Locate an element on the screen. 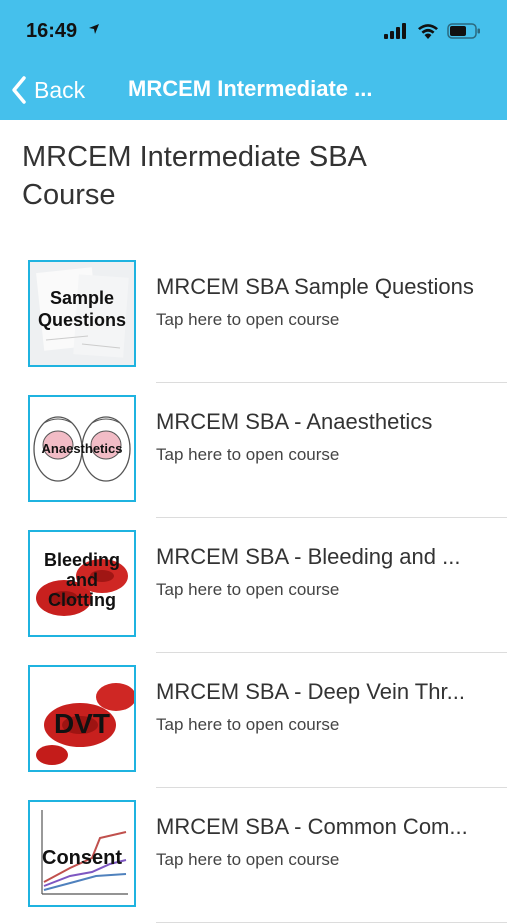 The height and width of the screenshot is (923, 507). signal-icon is located at coordinates (395, 30).